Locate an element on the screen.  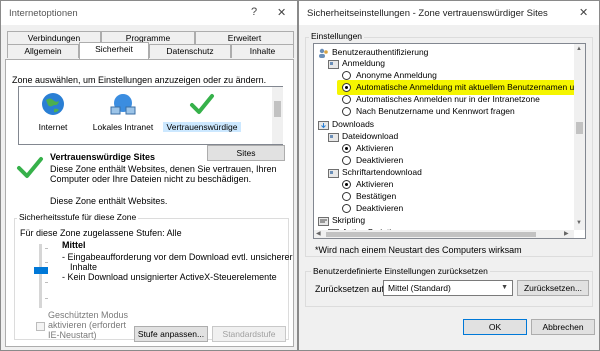
user-auth-icon is located at coordinates (323, 53).